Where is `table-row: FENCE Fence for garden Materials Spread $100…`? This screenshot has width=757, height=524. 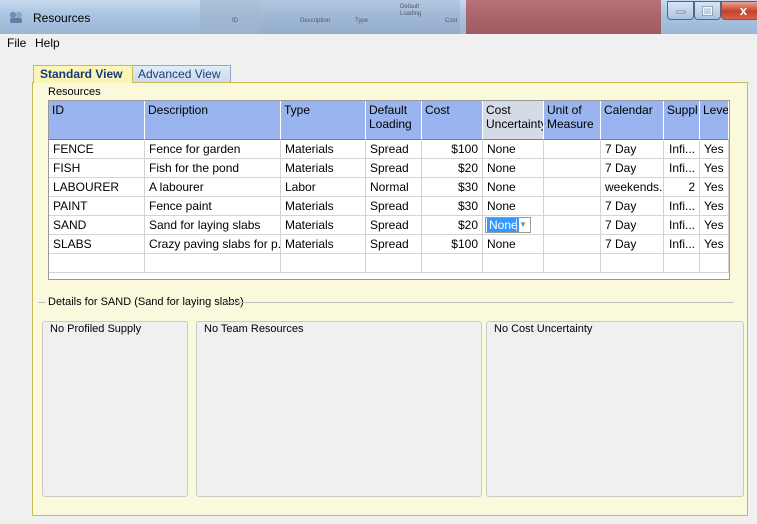
table-row: FENCE Fence for garden Materials Spread $100… is located at coordinates (389, 149).